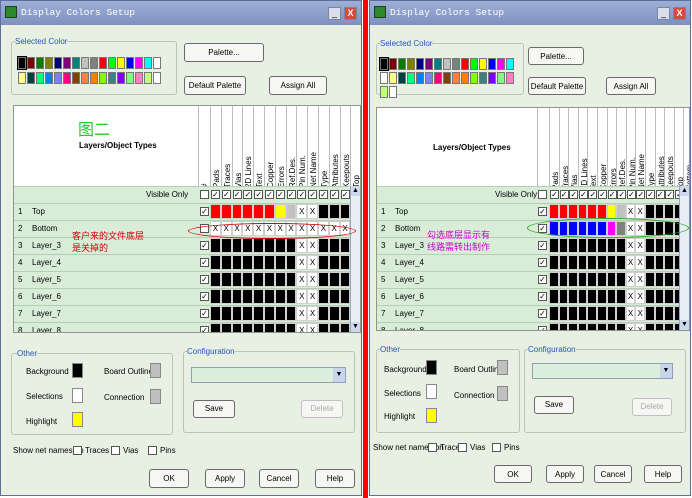 The image size is (692, 498). What do you see at coordinates (502, 367) in the screenshot?
I see `board-outline-color-box` at bounding box center [502, 367].